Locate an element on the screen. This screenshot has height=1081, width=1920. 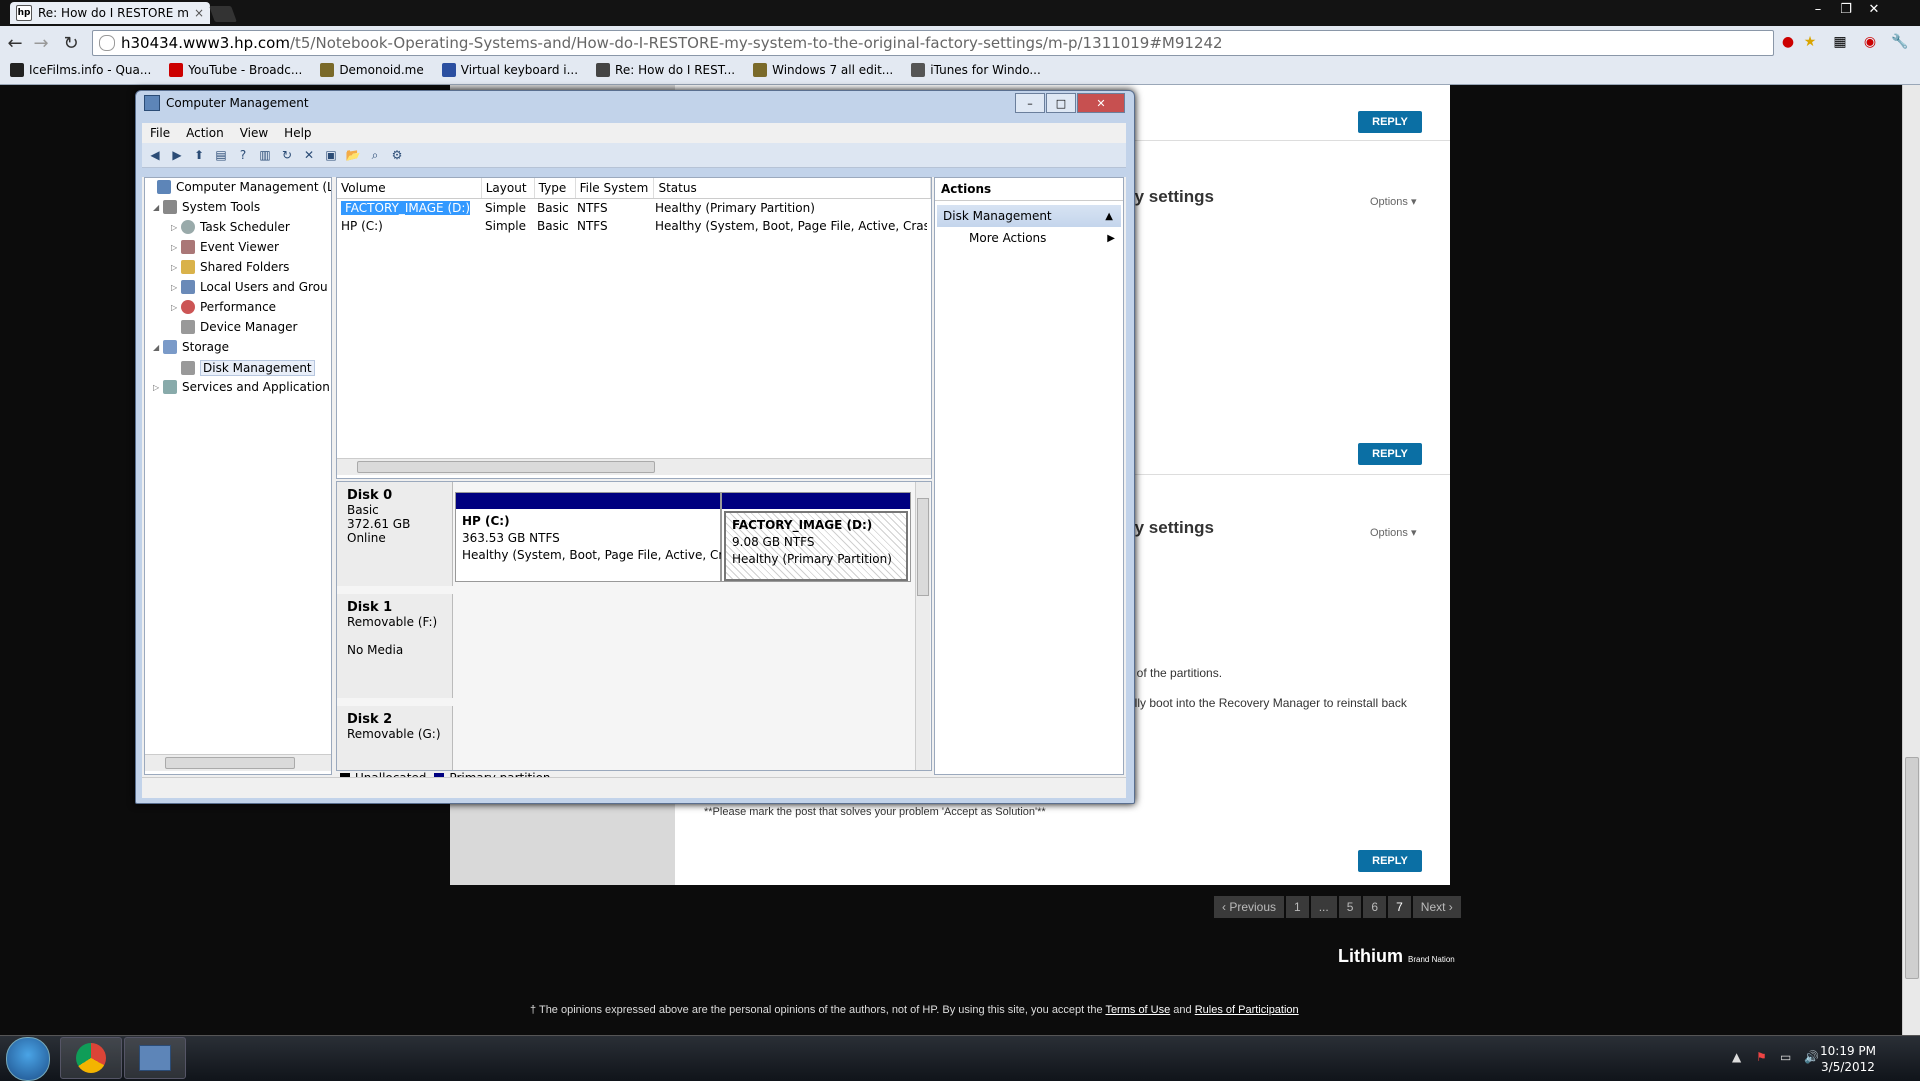
column-status: Status is located at coordinates (792, 188).